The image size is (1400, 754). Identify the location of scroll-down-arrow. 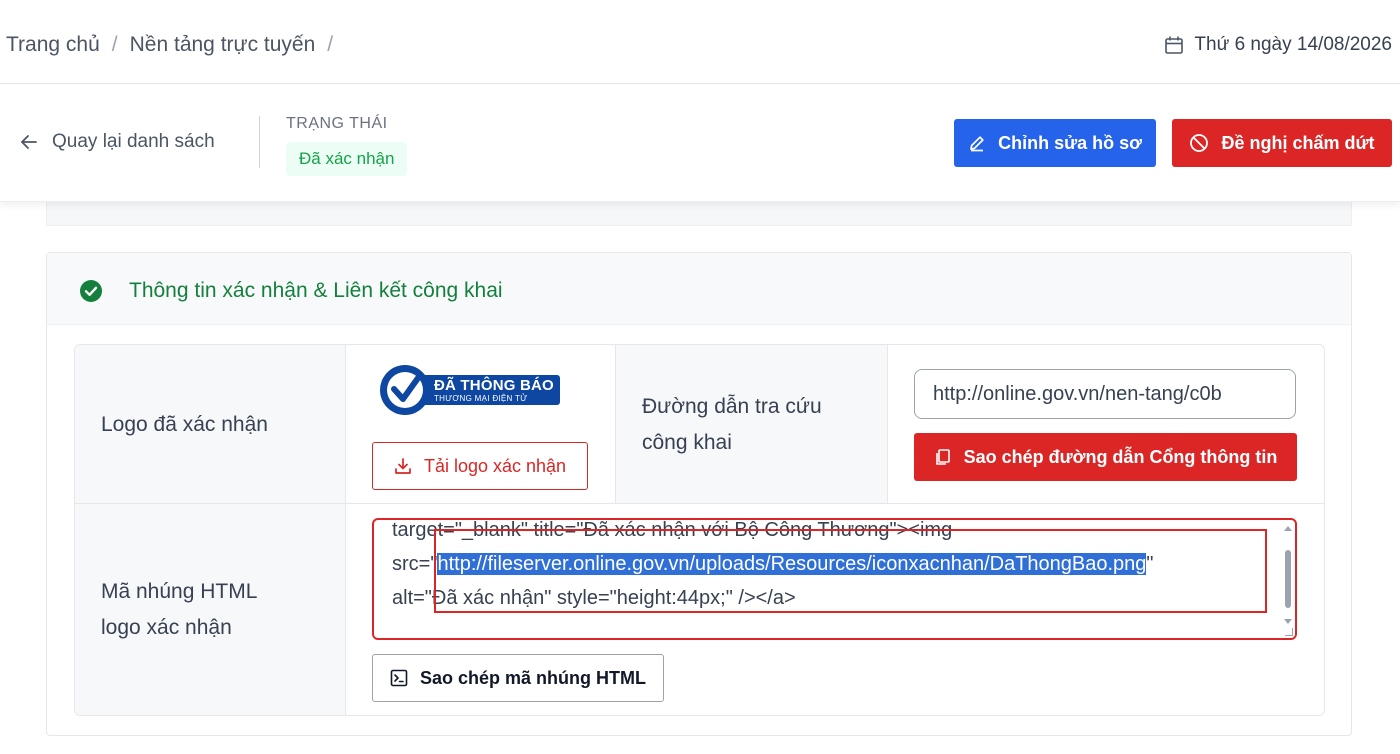
(1288, 621).